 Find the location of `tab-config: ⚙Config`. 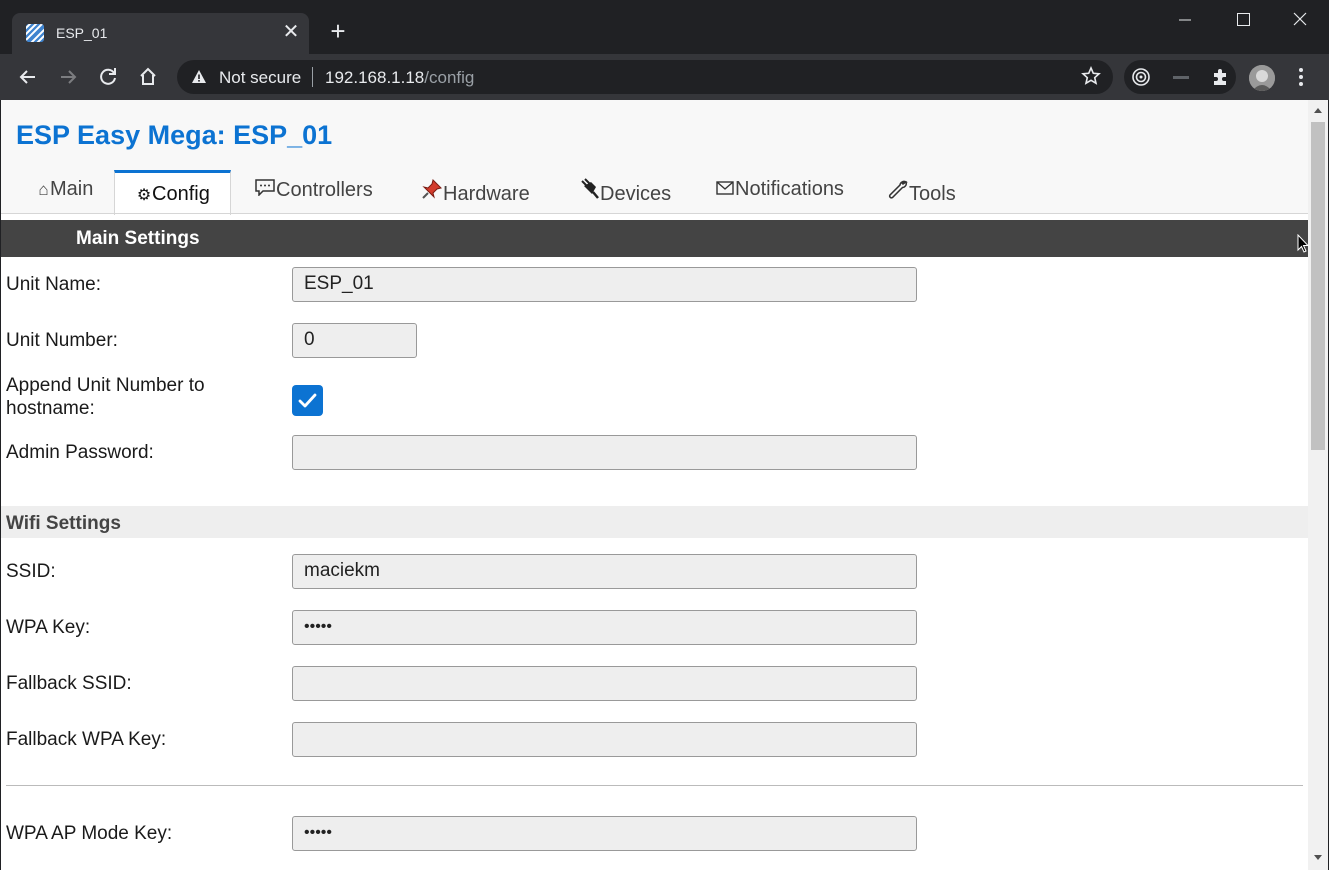

tab-config: ⚙Config is located at coordinates (172, 192).